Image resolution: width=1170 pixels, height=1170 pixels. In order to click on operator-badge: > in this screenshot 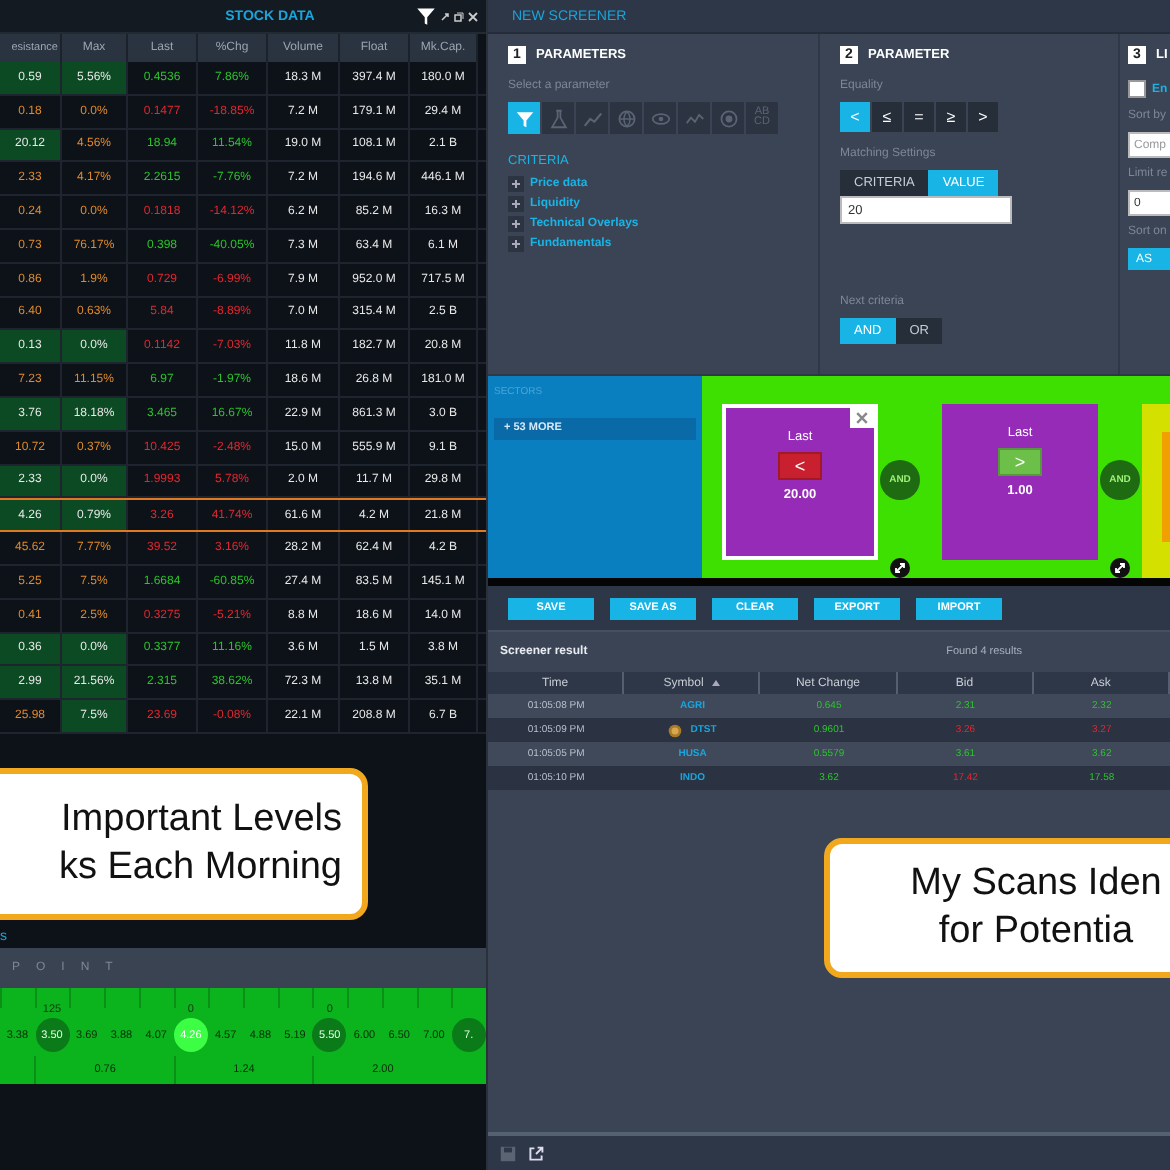, I will do `click(1020, 462)`.